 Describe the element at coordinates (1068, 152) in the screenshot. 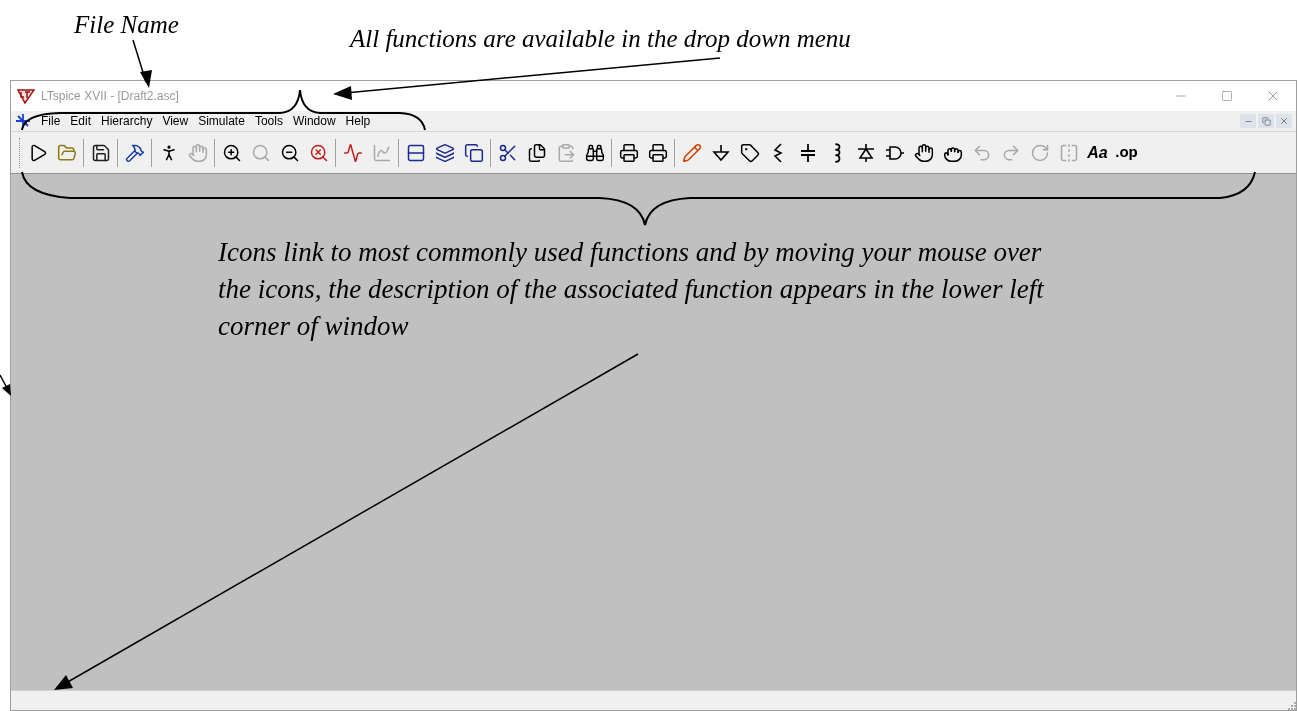

I see `mirror-icon` at that location.